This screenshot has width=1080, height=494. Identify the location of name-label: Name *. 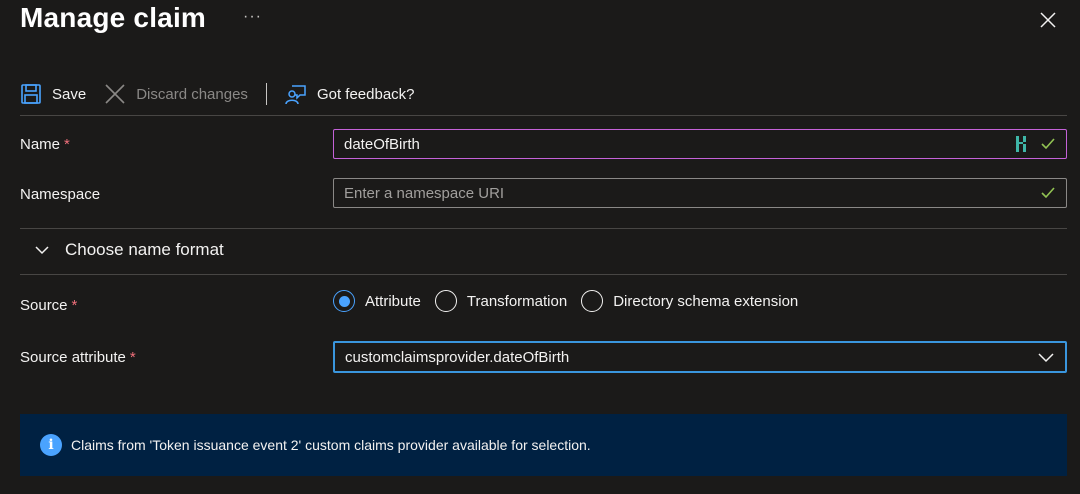
(45, 144).